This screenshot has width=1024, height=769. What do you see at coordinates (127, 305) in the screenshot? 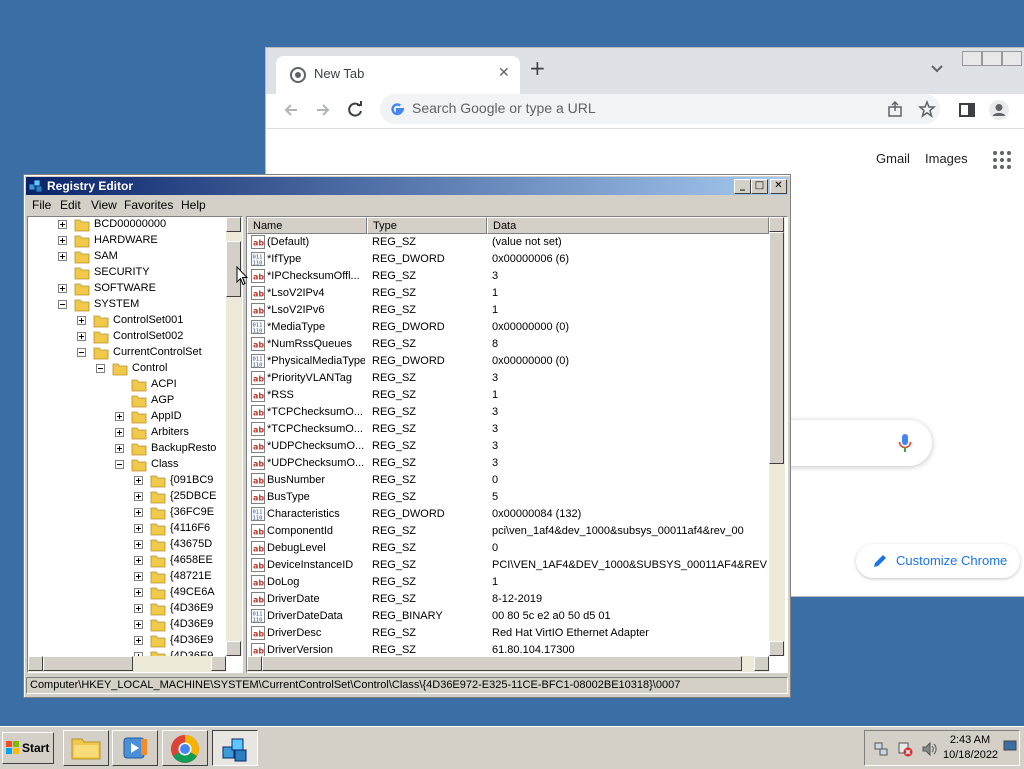
I see `tree-node: SYSTEM` at bounding box center [127, 305].